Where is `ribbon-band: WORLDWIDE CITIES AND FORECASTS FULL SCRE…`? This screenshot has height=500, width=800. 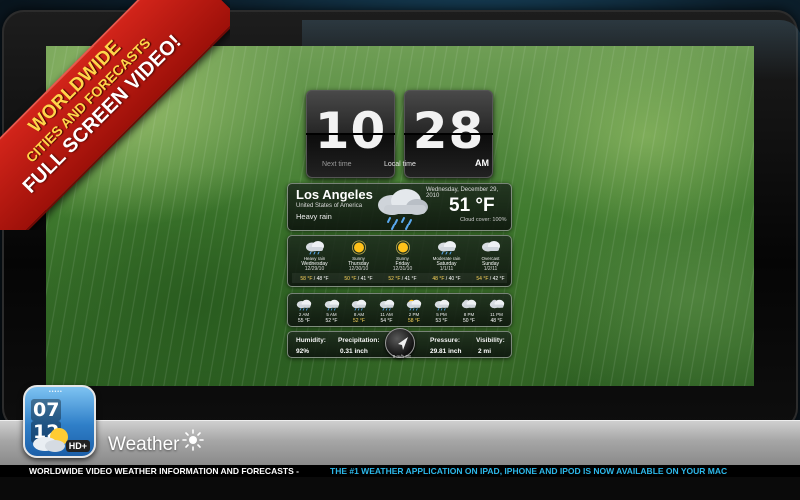 ribbon-band: WORLDWIDE CITIES AND FORECASTS FULL SCRE… is located at coordinates (115, 115).